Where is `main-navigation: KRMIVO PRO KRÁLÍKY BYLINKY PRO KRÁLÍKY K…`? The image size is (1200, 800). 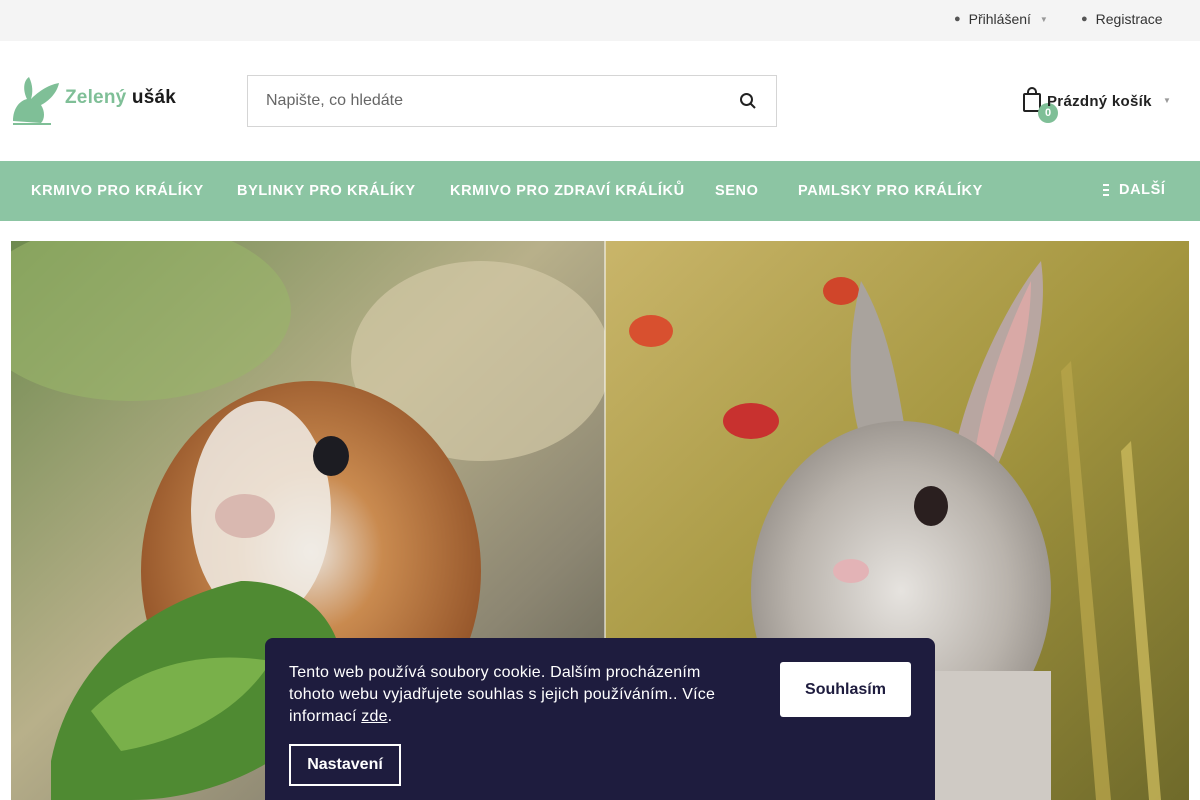 main-navigation: KRMIVO PRO KRÁLÍKY BYLINKY PRO KRÁLÍKY K… is located at coordinates (600, 191).